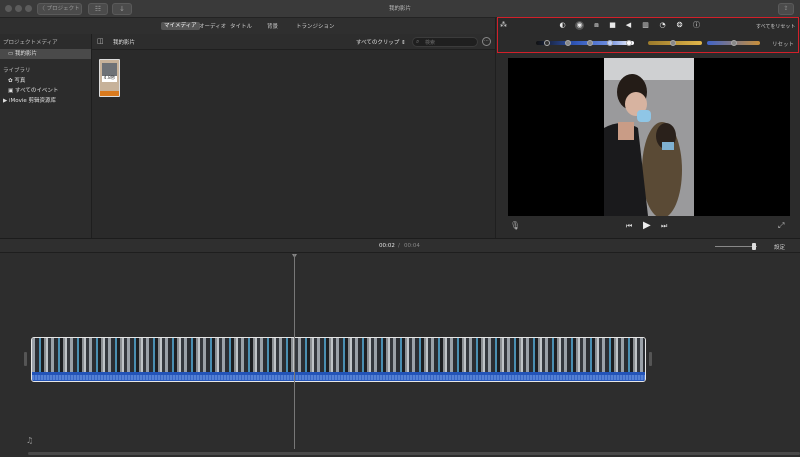 The image size is (800, 457). Describe the element at coordinates (786, 9) in the screenshot. I see `share-icon: ⇪` at that location.